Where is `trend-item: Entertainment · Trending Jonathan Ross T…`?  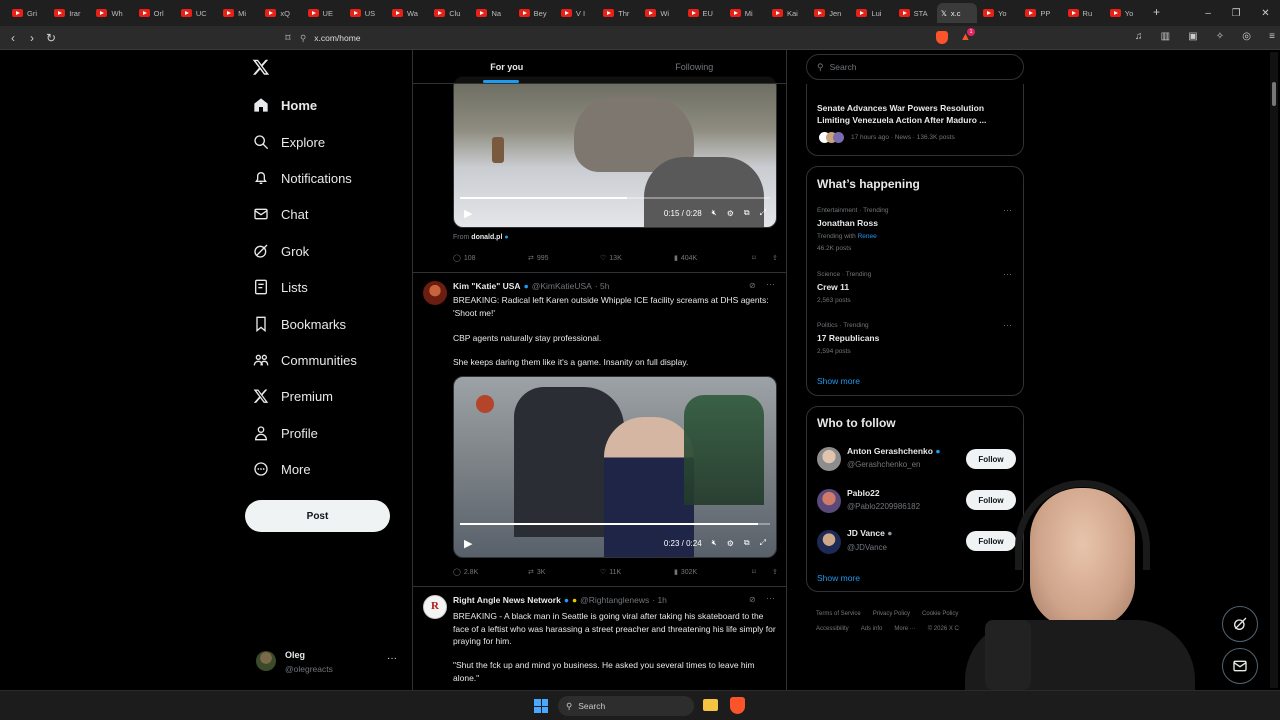
trend-item: Entertainment · Trending Jonathan Ross T… is located at coordinates (916, 231).